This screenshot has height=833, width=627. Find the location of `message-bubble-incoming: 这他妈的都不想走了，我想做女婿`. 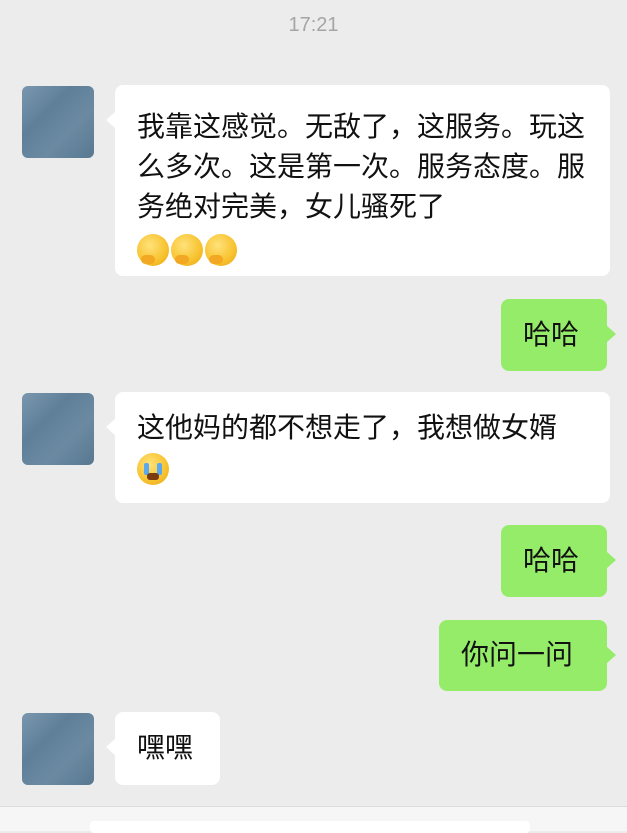

message-bubble-incoming: 这他妈的都不想走了，我想做女婿 is located at coordinates (358, 447).